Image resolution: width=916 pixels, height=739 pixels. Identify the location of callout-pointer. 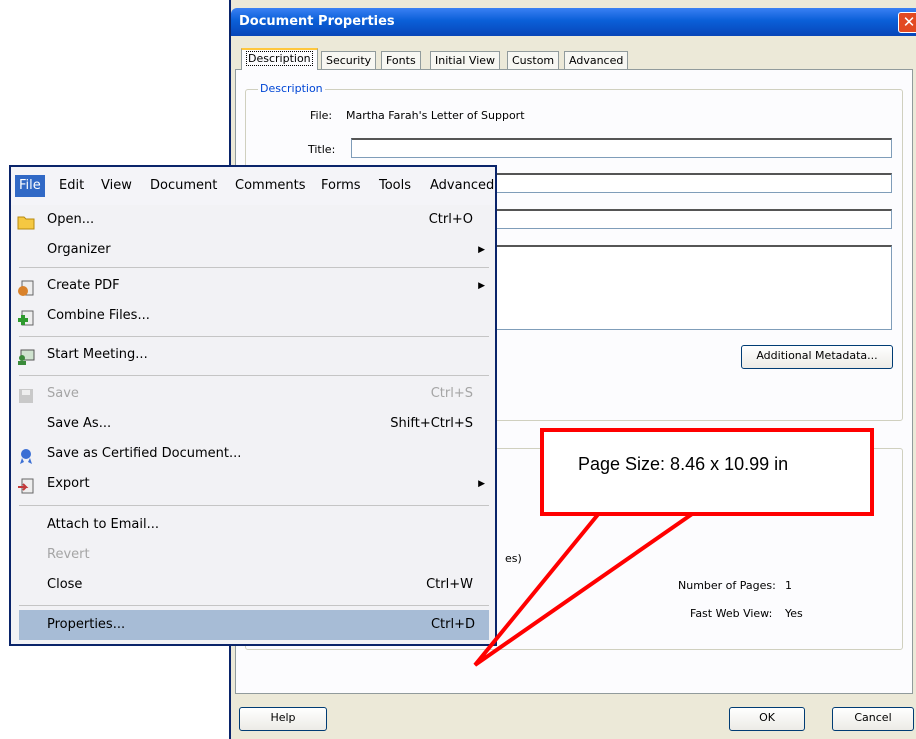
(585, 588).